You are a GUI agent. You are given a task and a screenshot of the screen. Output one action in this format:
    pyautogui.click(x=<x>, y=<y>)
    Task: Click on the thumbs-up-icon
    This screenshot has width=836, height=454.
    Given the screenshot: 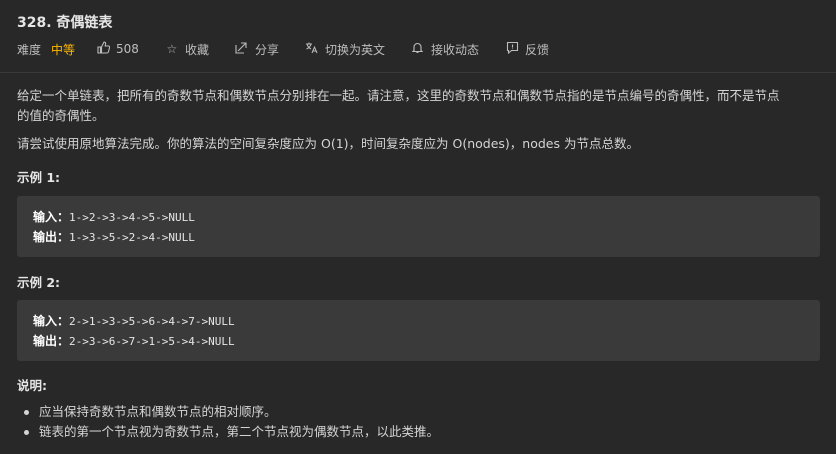 What is the action you would take?
    pyautogui.click(x=103, y=49)
    